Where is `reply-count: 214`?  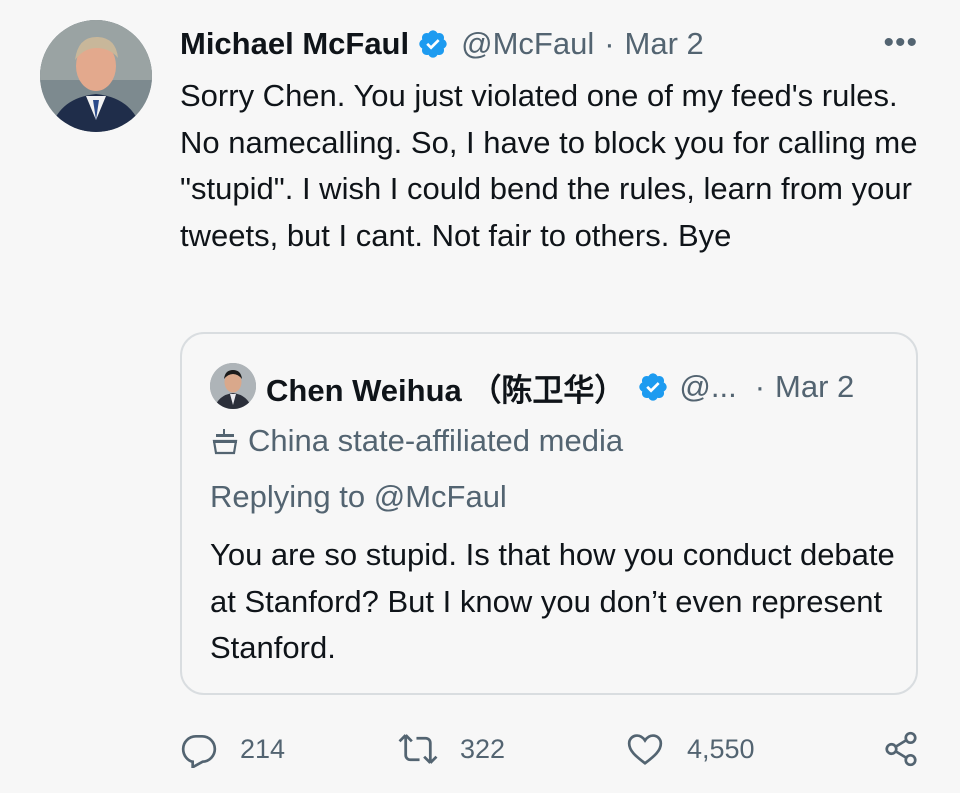 reply-count: 214 is located at coordinates (263, 748).